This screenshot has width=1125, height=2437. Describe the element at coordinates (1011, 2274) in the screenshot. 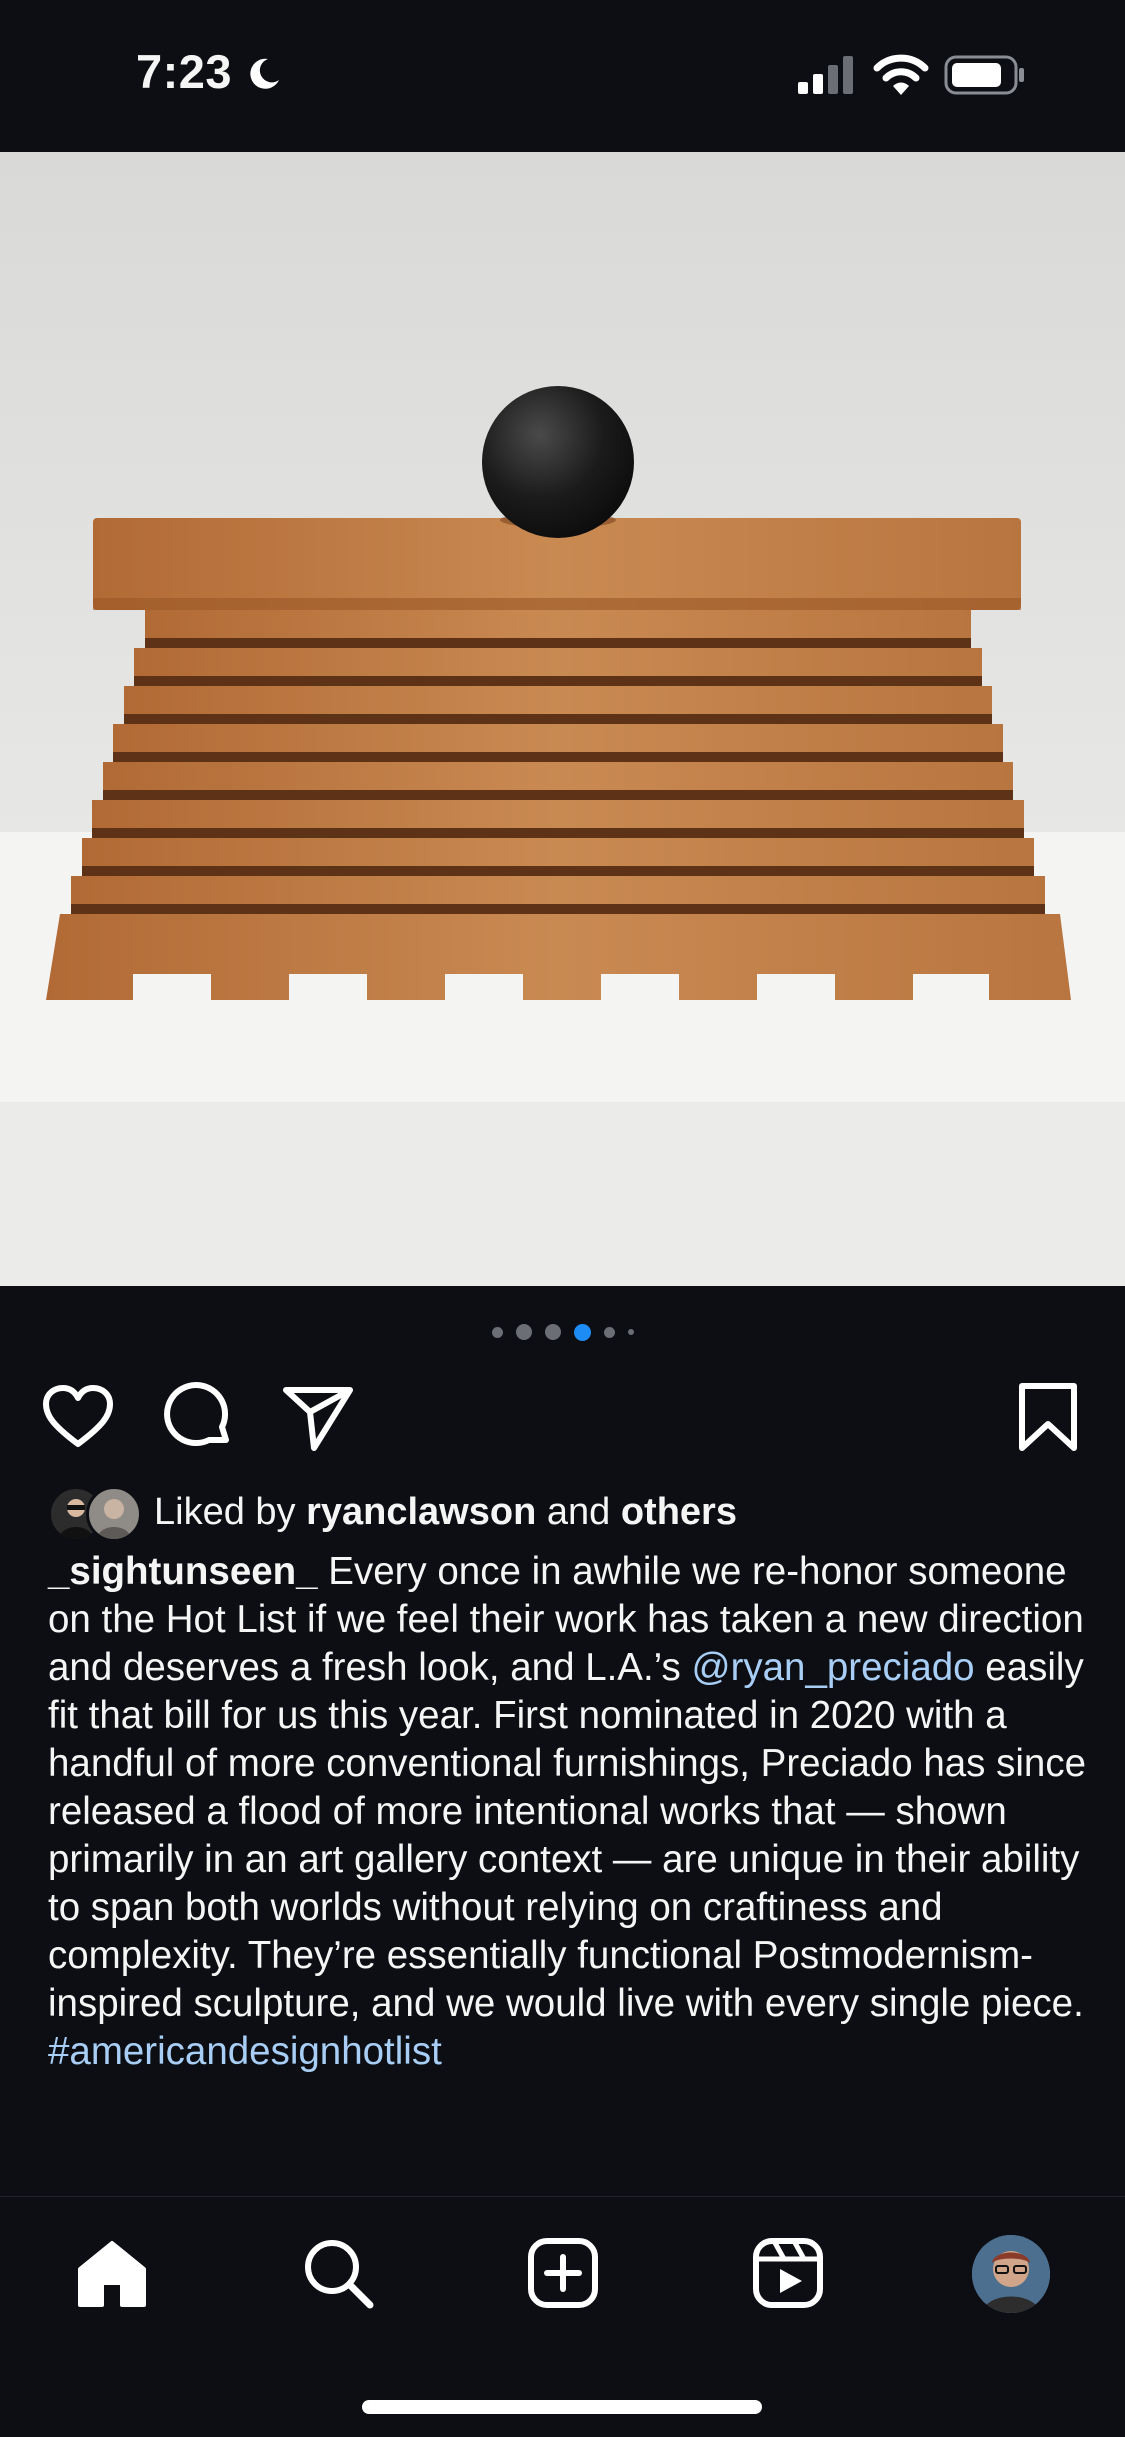

I see `profile-avatar` at that location.